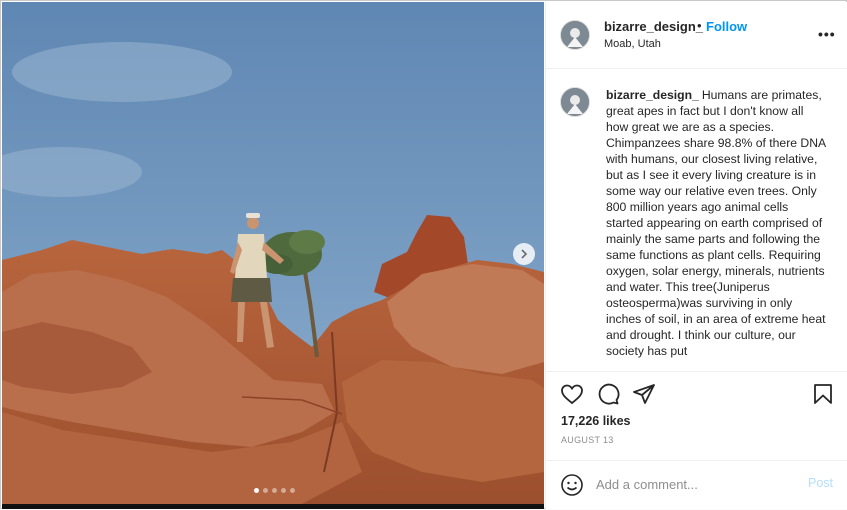 Image resolution: width=847 pixels, height=510 pixels. What do you see at coordinates (587, 440) in the screenshot?
I see `post-date: AUGUST 13` at bounding box center [587, 440].